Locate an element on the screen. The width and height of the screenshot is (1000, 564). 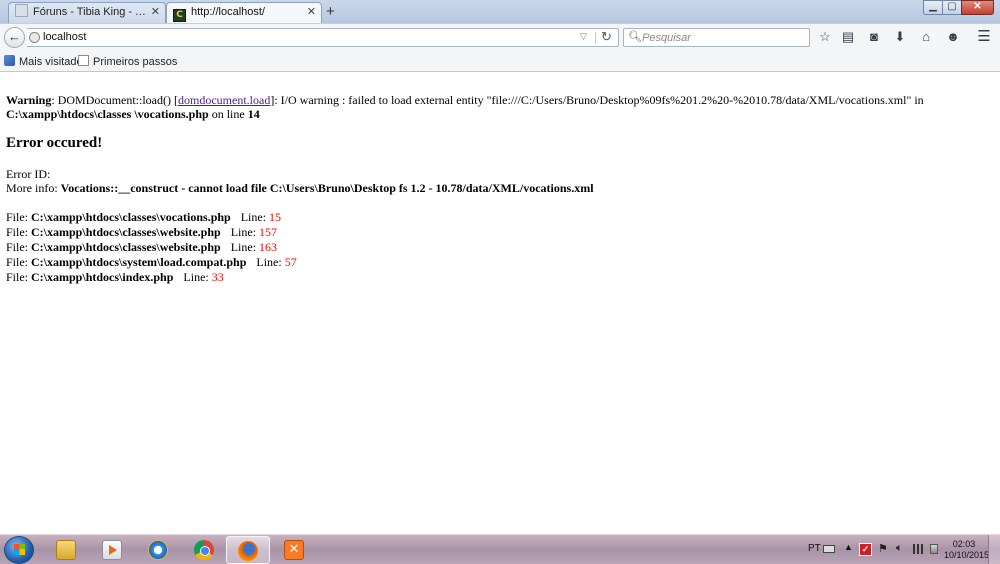
taskbar-firefox-button is located at coordinates (248, 550).